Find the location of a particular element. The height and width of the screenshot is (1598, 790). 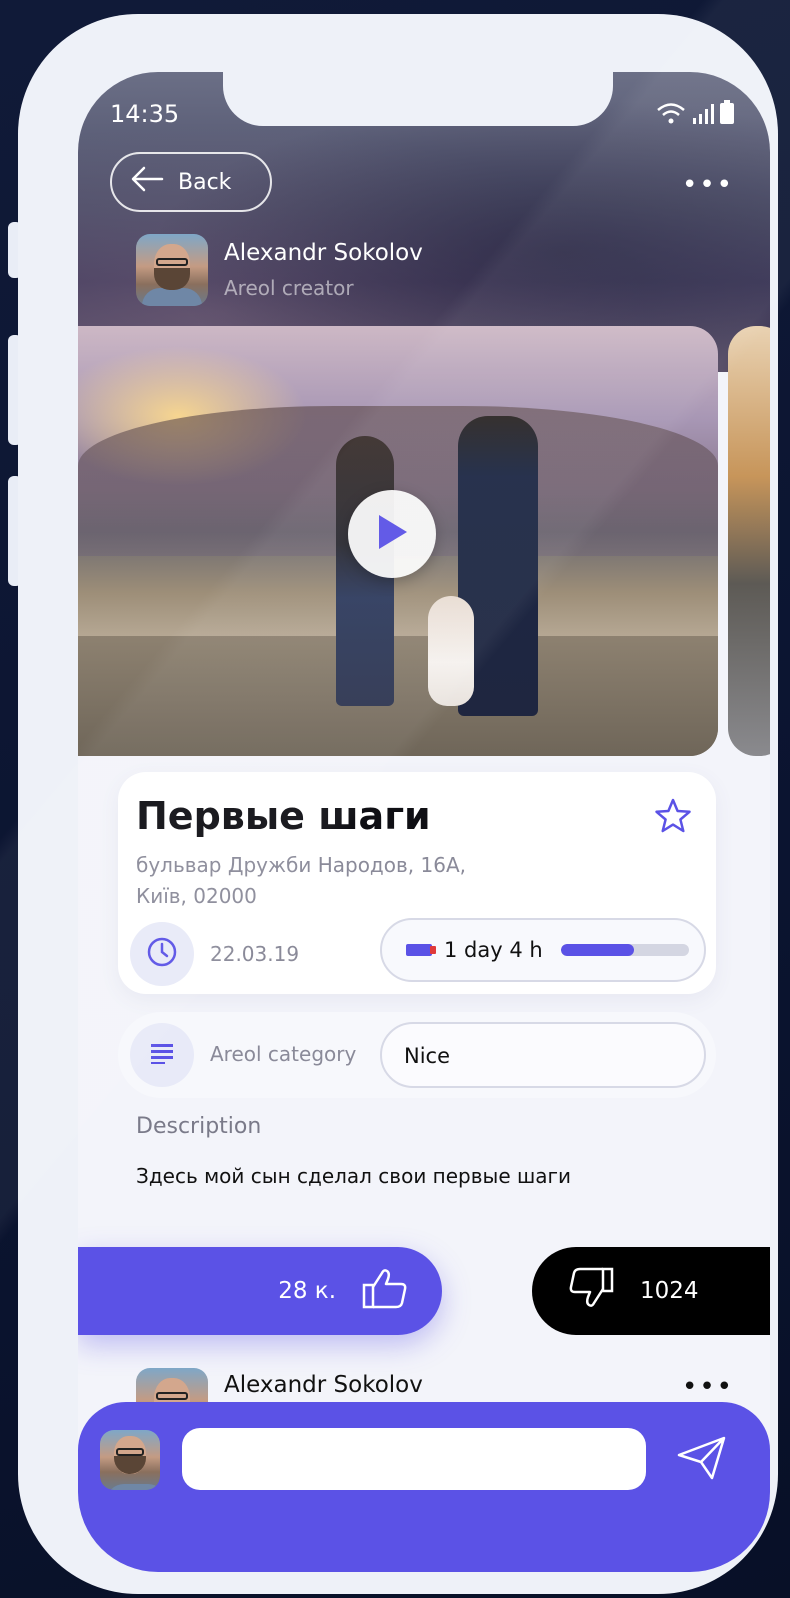

send-icon is located at coordinates (702, 1460).